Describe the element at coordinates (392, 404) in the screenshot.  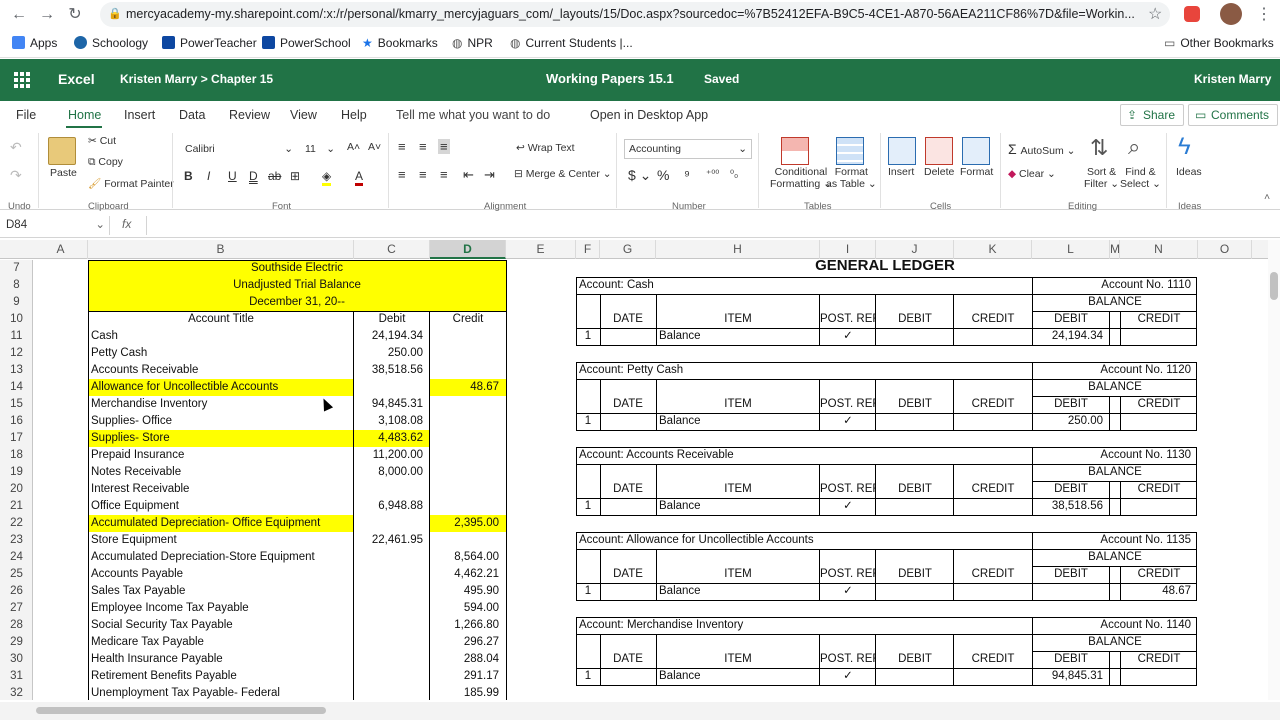
I see `debit-amount: 94,845.31` at that location.